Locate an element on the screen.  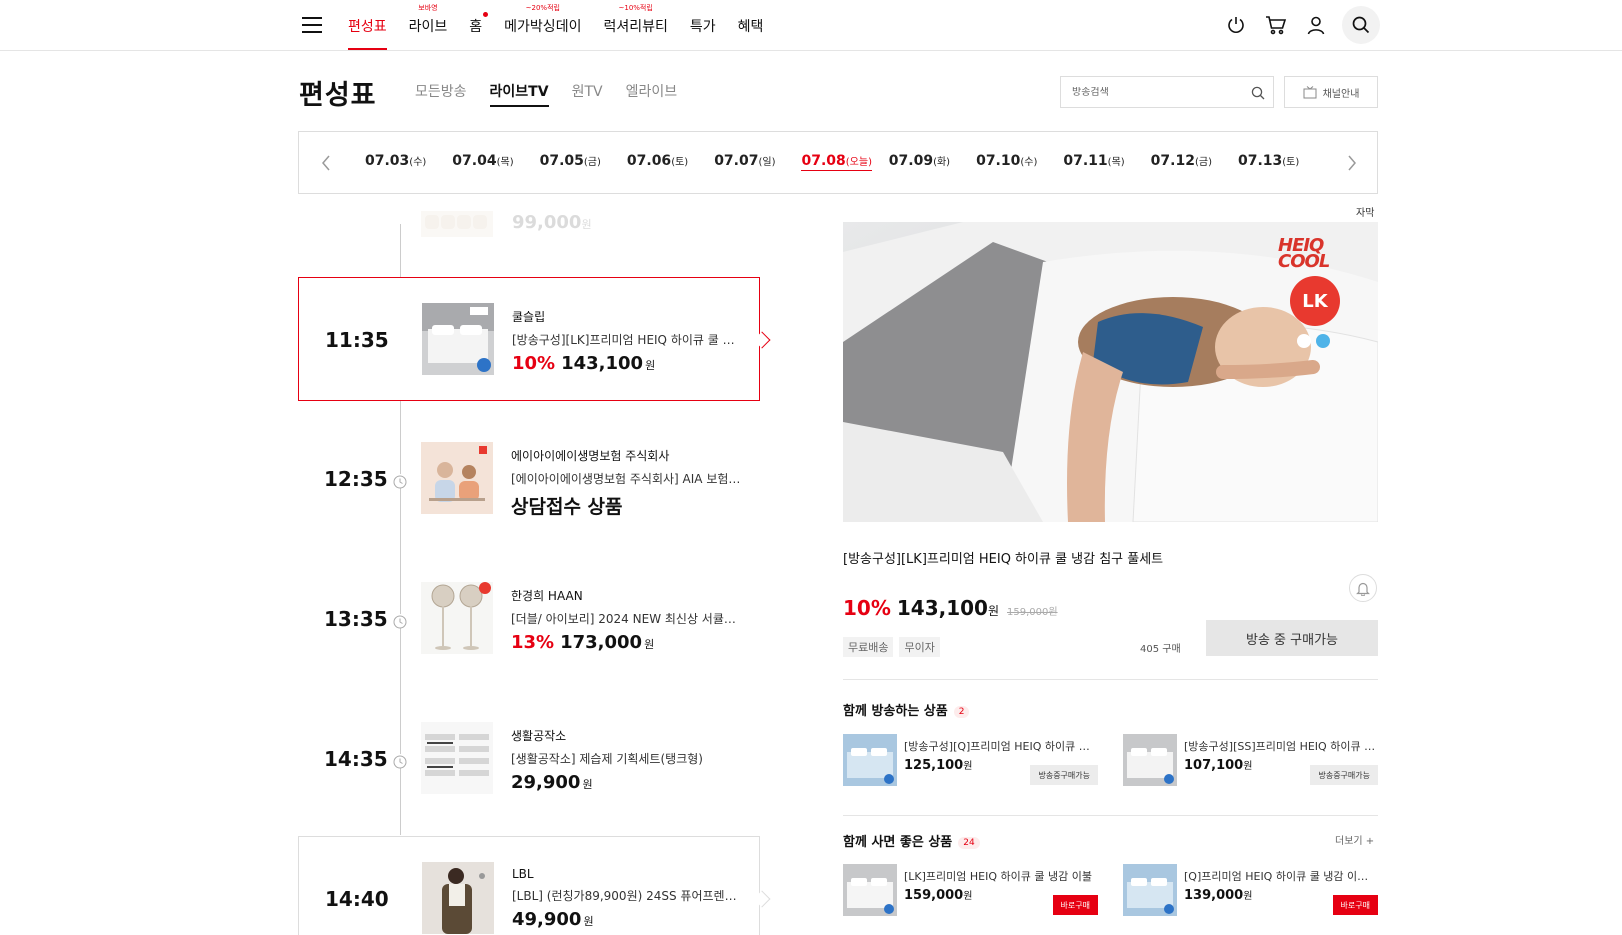
date-item: 07.04(목) is located at coordinates (495, 161).